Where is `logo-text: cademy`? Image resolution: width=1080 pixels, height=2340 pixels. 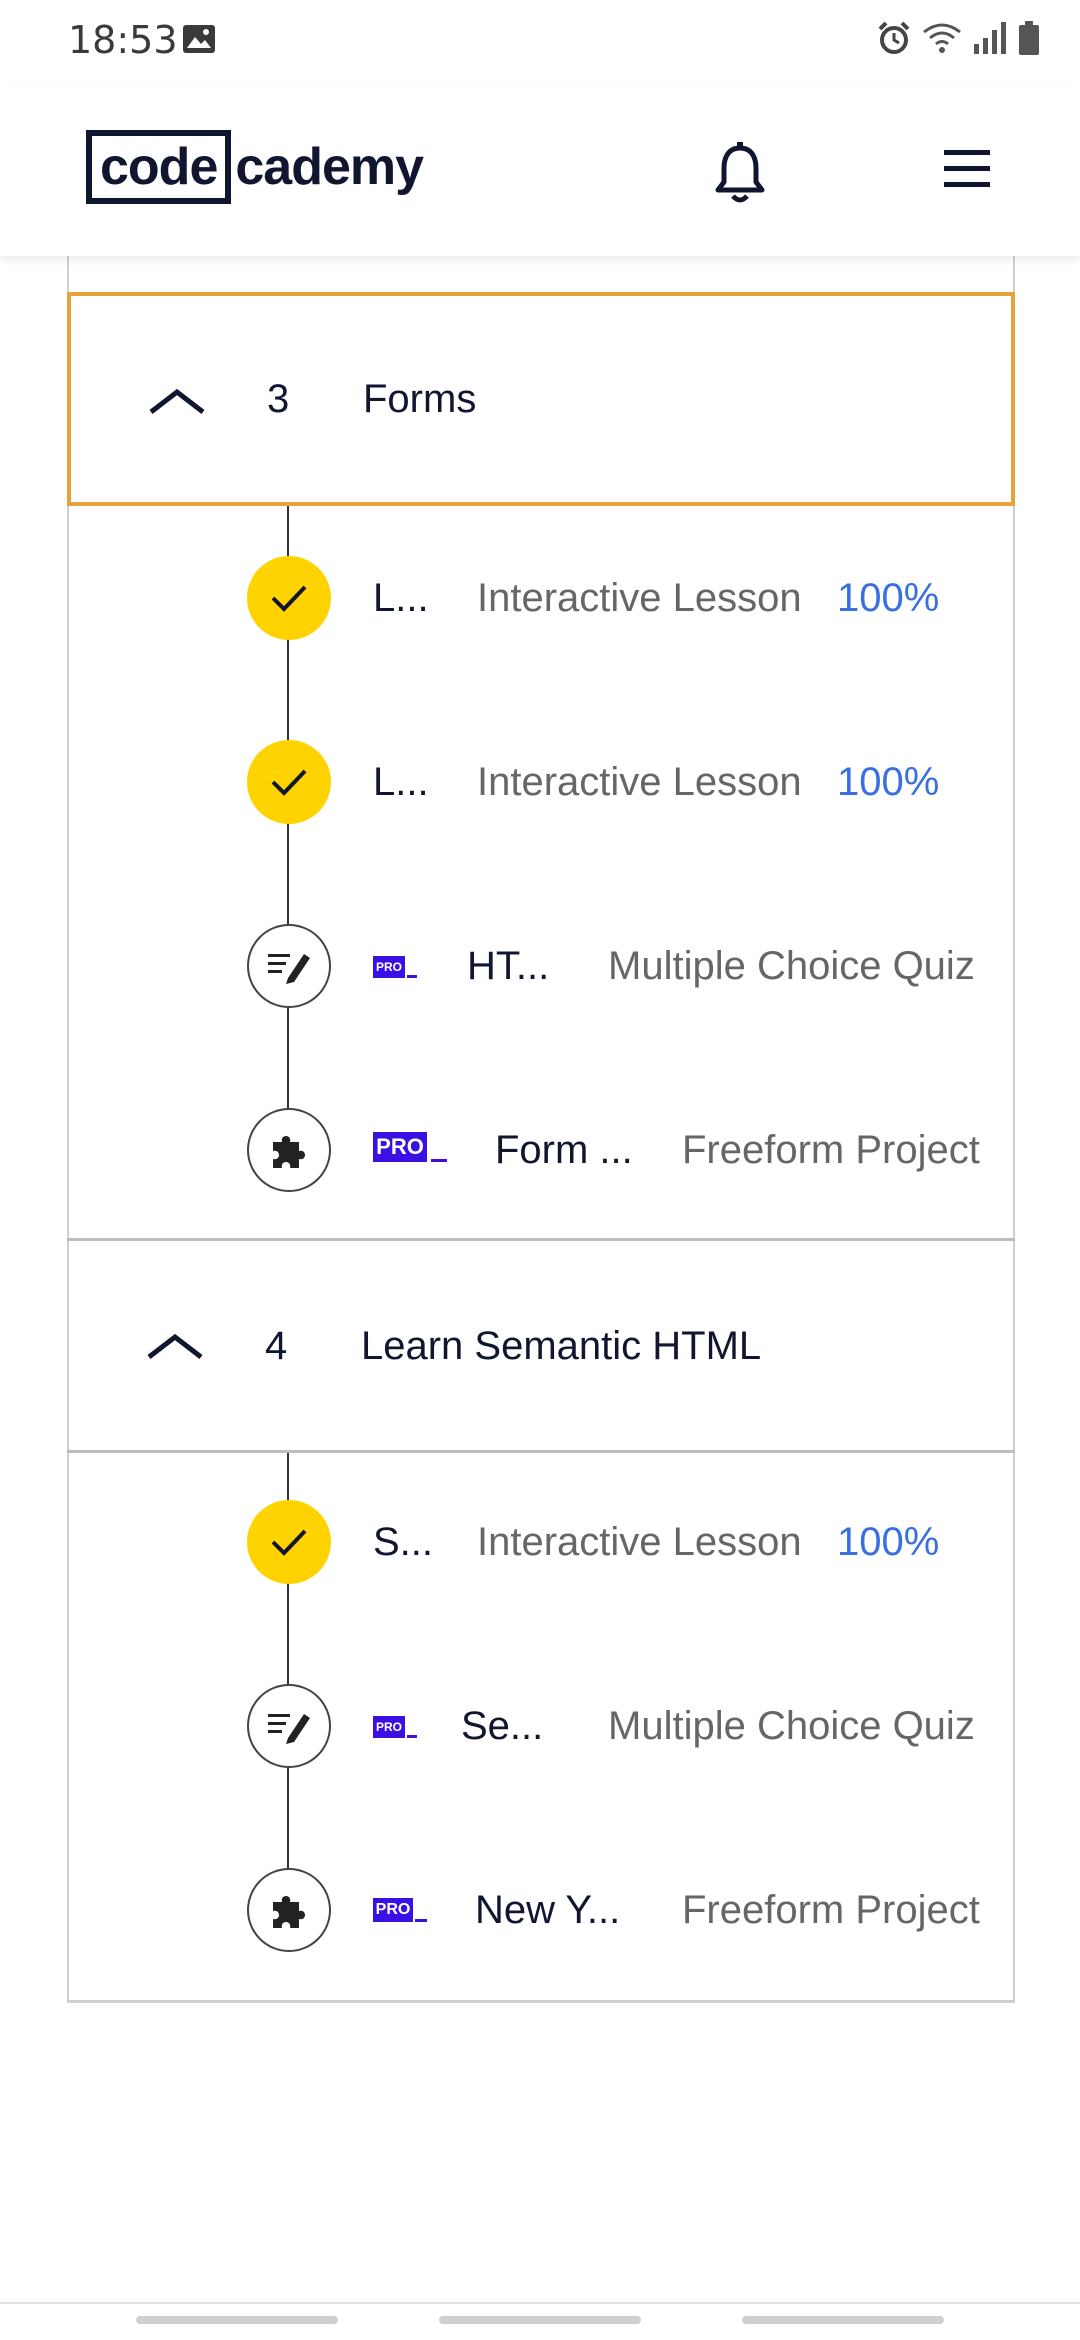 logo-text: cademy is located at coordinates (329, 167).